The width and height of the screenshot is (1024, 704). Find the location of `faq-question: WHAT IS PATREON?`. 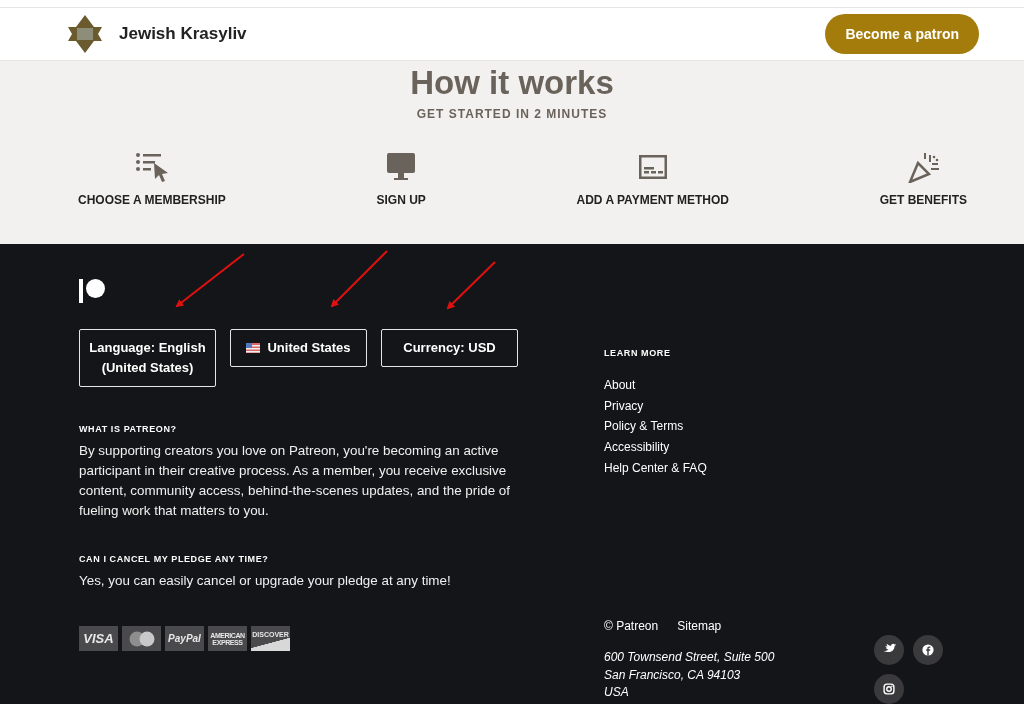

faq-question: WHAT IS PATREON? is located at coordinates (128, 429).